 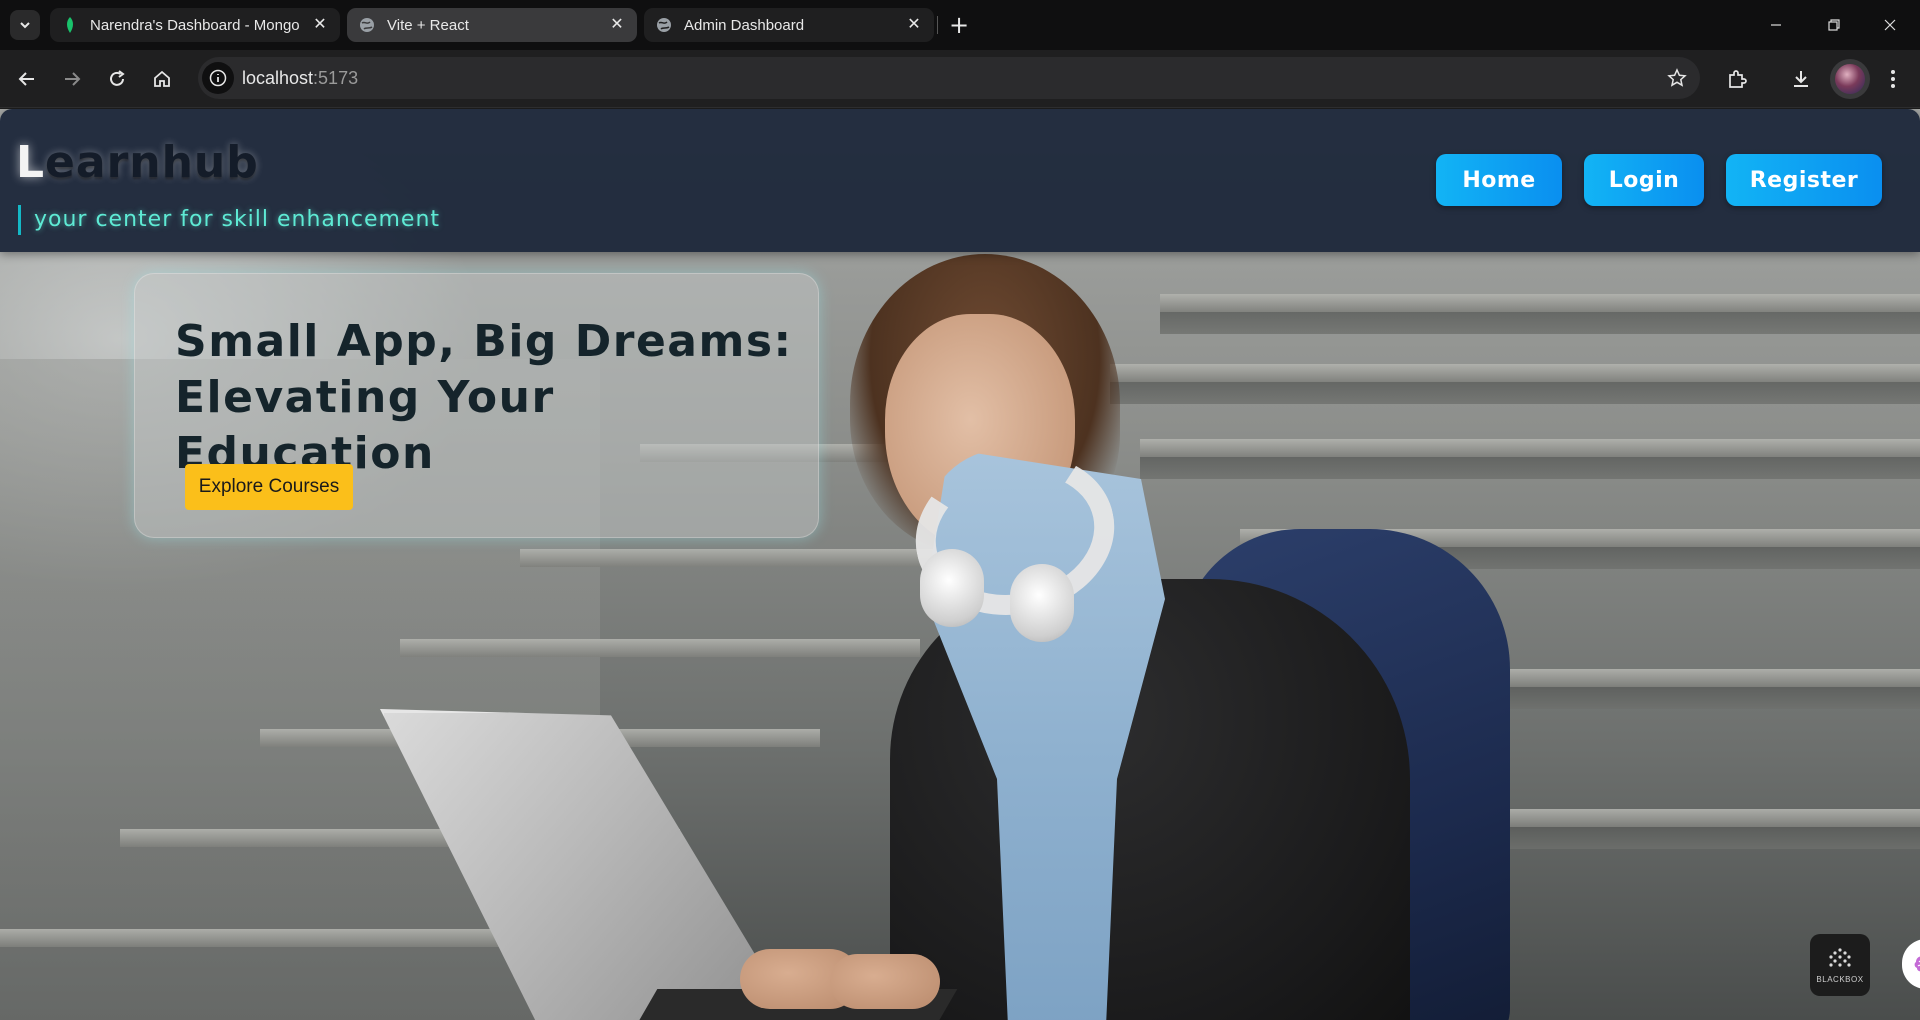 I want to click on blackbox-logo-icon, so click(x=1840, y=957).